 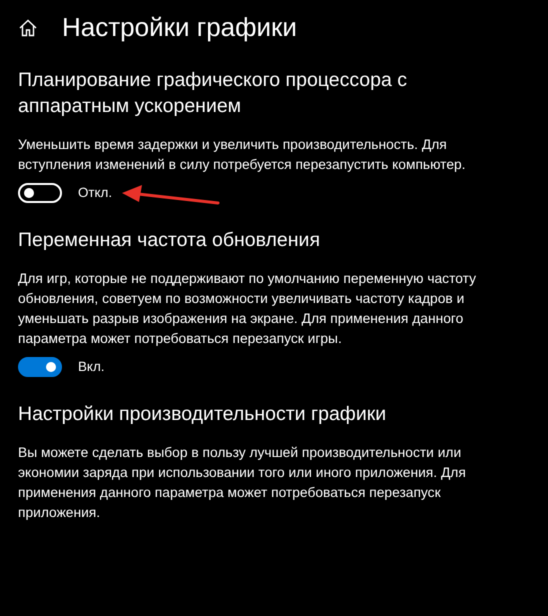 I want to click on toggle-switch, so click(x=40, y=367).